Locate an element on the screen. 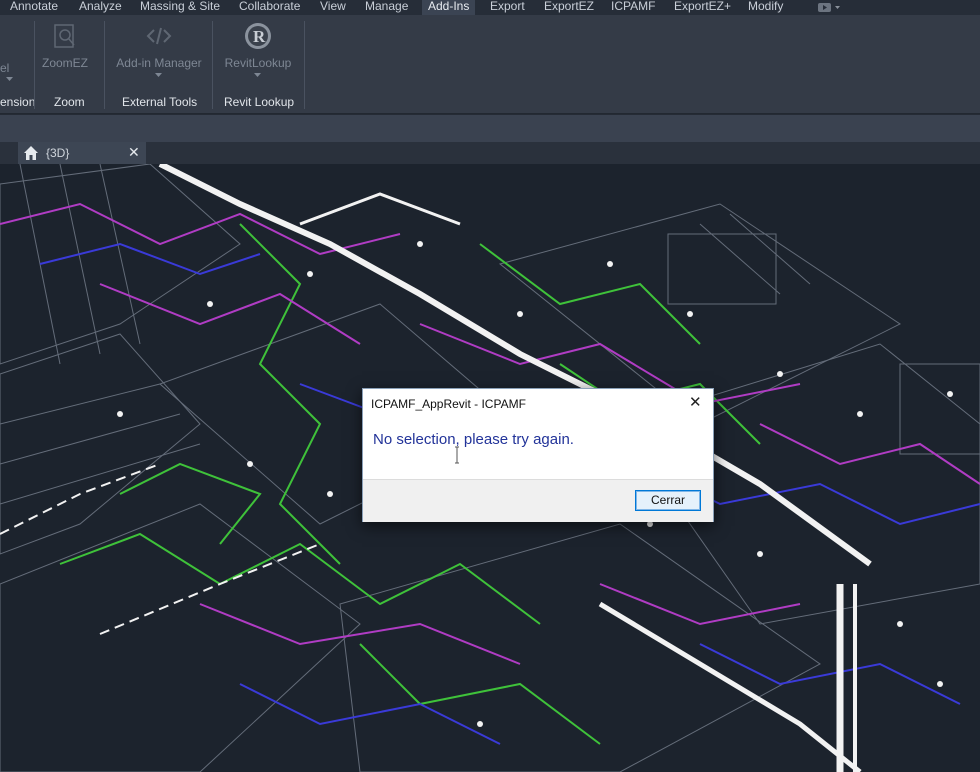 The width and height of the screenshot is (980, 772). code-icon is located at coordinates (159, 36).